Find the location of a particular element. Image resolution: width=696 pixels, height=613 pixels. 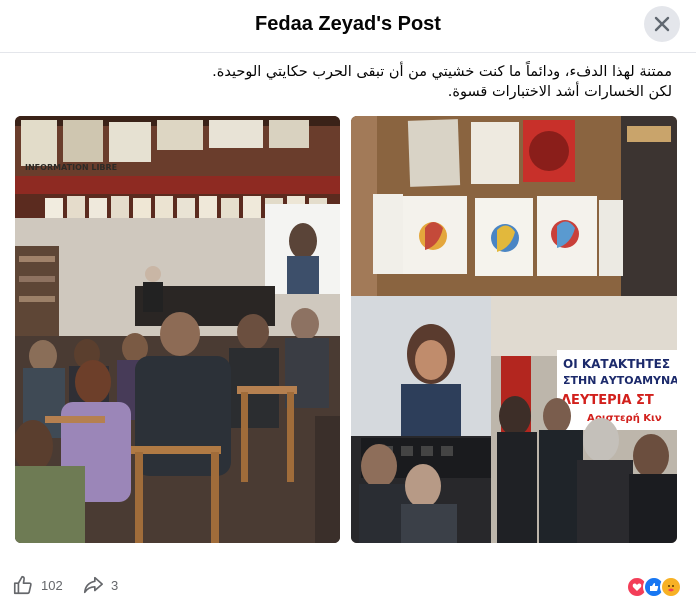

protest-sign-line-3: ΛΕΥΤΕΡΙΑ ΣΤ is located at coordinates (607, 400).